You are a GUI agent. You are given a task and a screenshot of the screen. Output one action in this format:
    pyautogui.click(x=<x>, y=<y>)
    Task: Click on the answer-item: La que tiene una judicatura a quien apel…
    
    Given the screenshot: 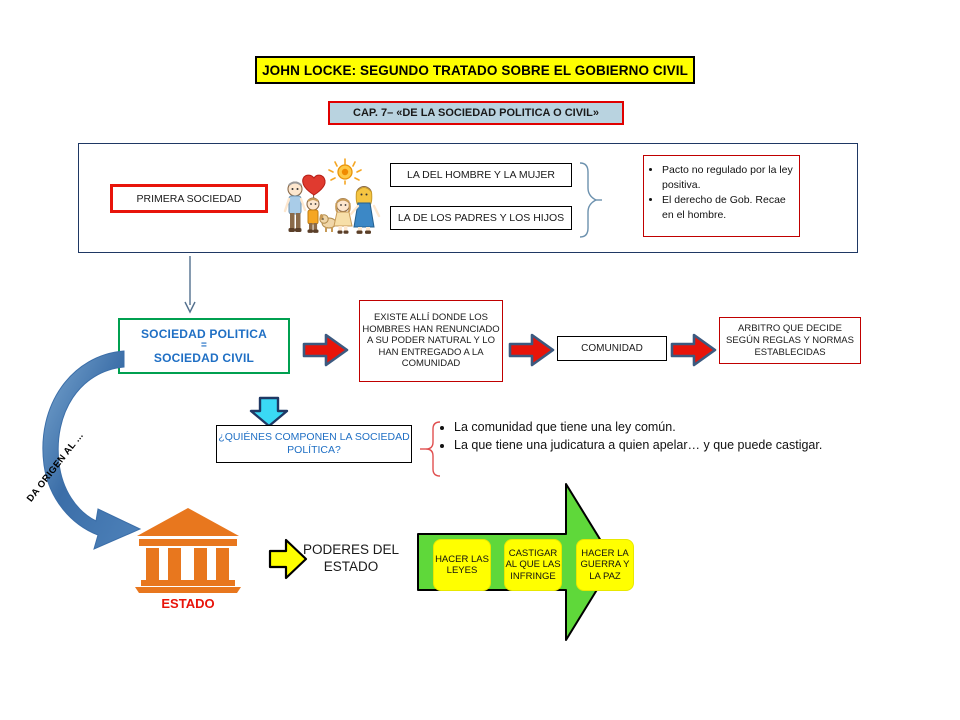 What is the action you would take?
    pyautogui.click(x=645, y=445)
    